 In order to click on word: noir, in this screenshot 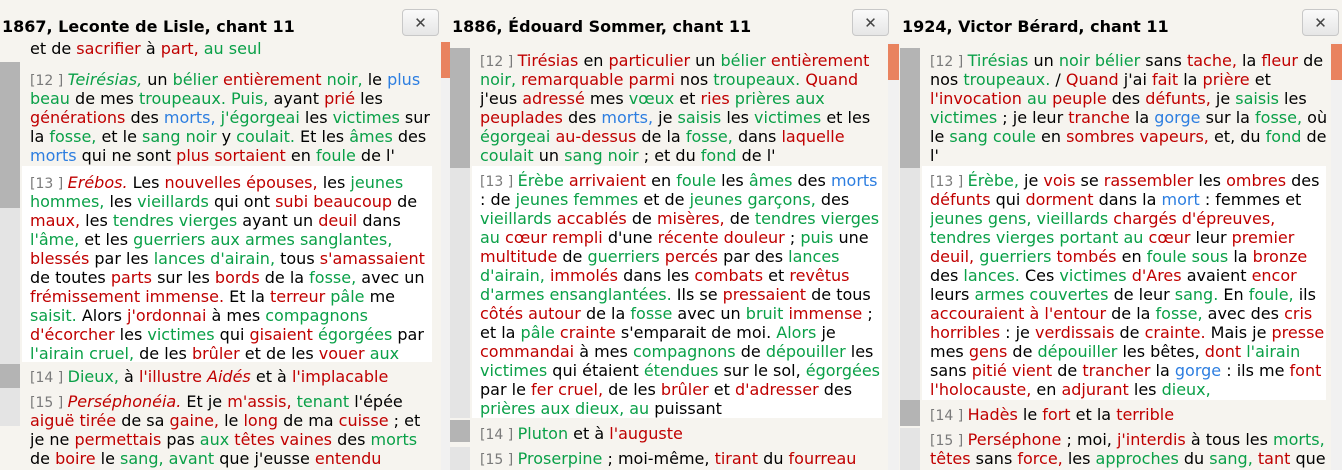, I will do `click(342, 79)`.